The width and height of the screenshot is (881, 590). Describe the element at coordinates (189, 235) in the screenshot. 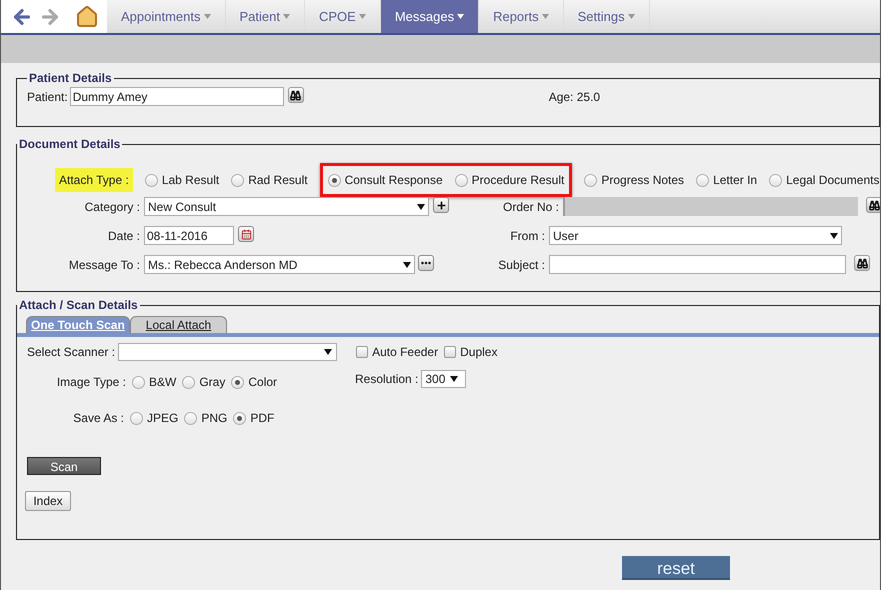

I see `date-field: 08-11-2016` at that location.